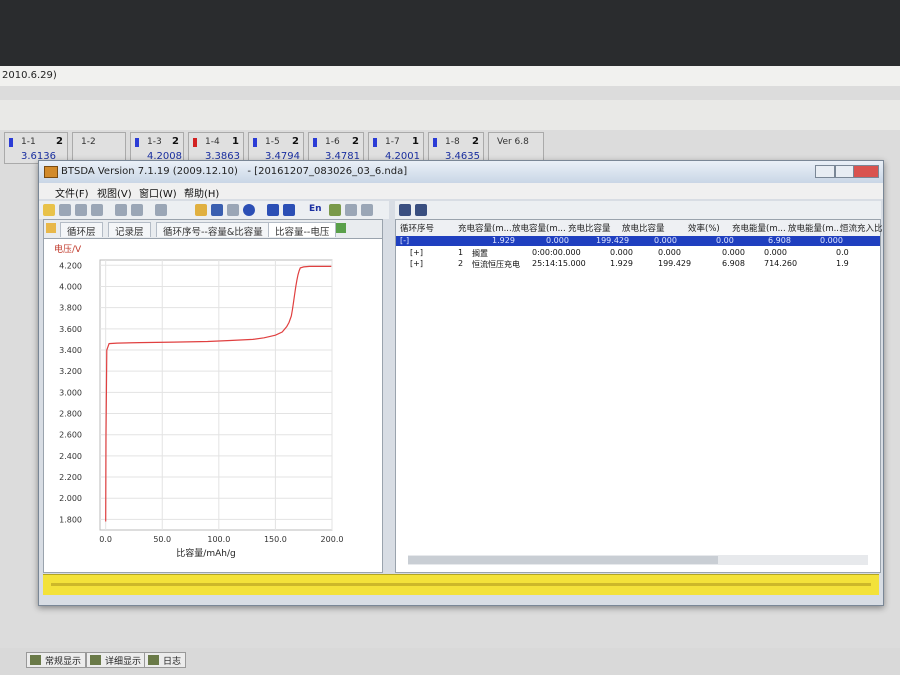  Describe the element at coordinates (116, 660) in the screenshot. I see `bottom-tab-detail: 详细显示` at that location.